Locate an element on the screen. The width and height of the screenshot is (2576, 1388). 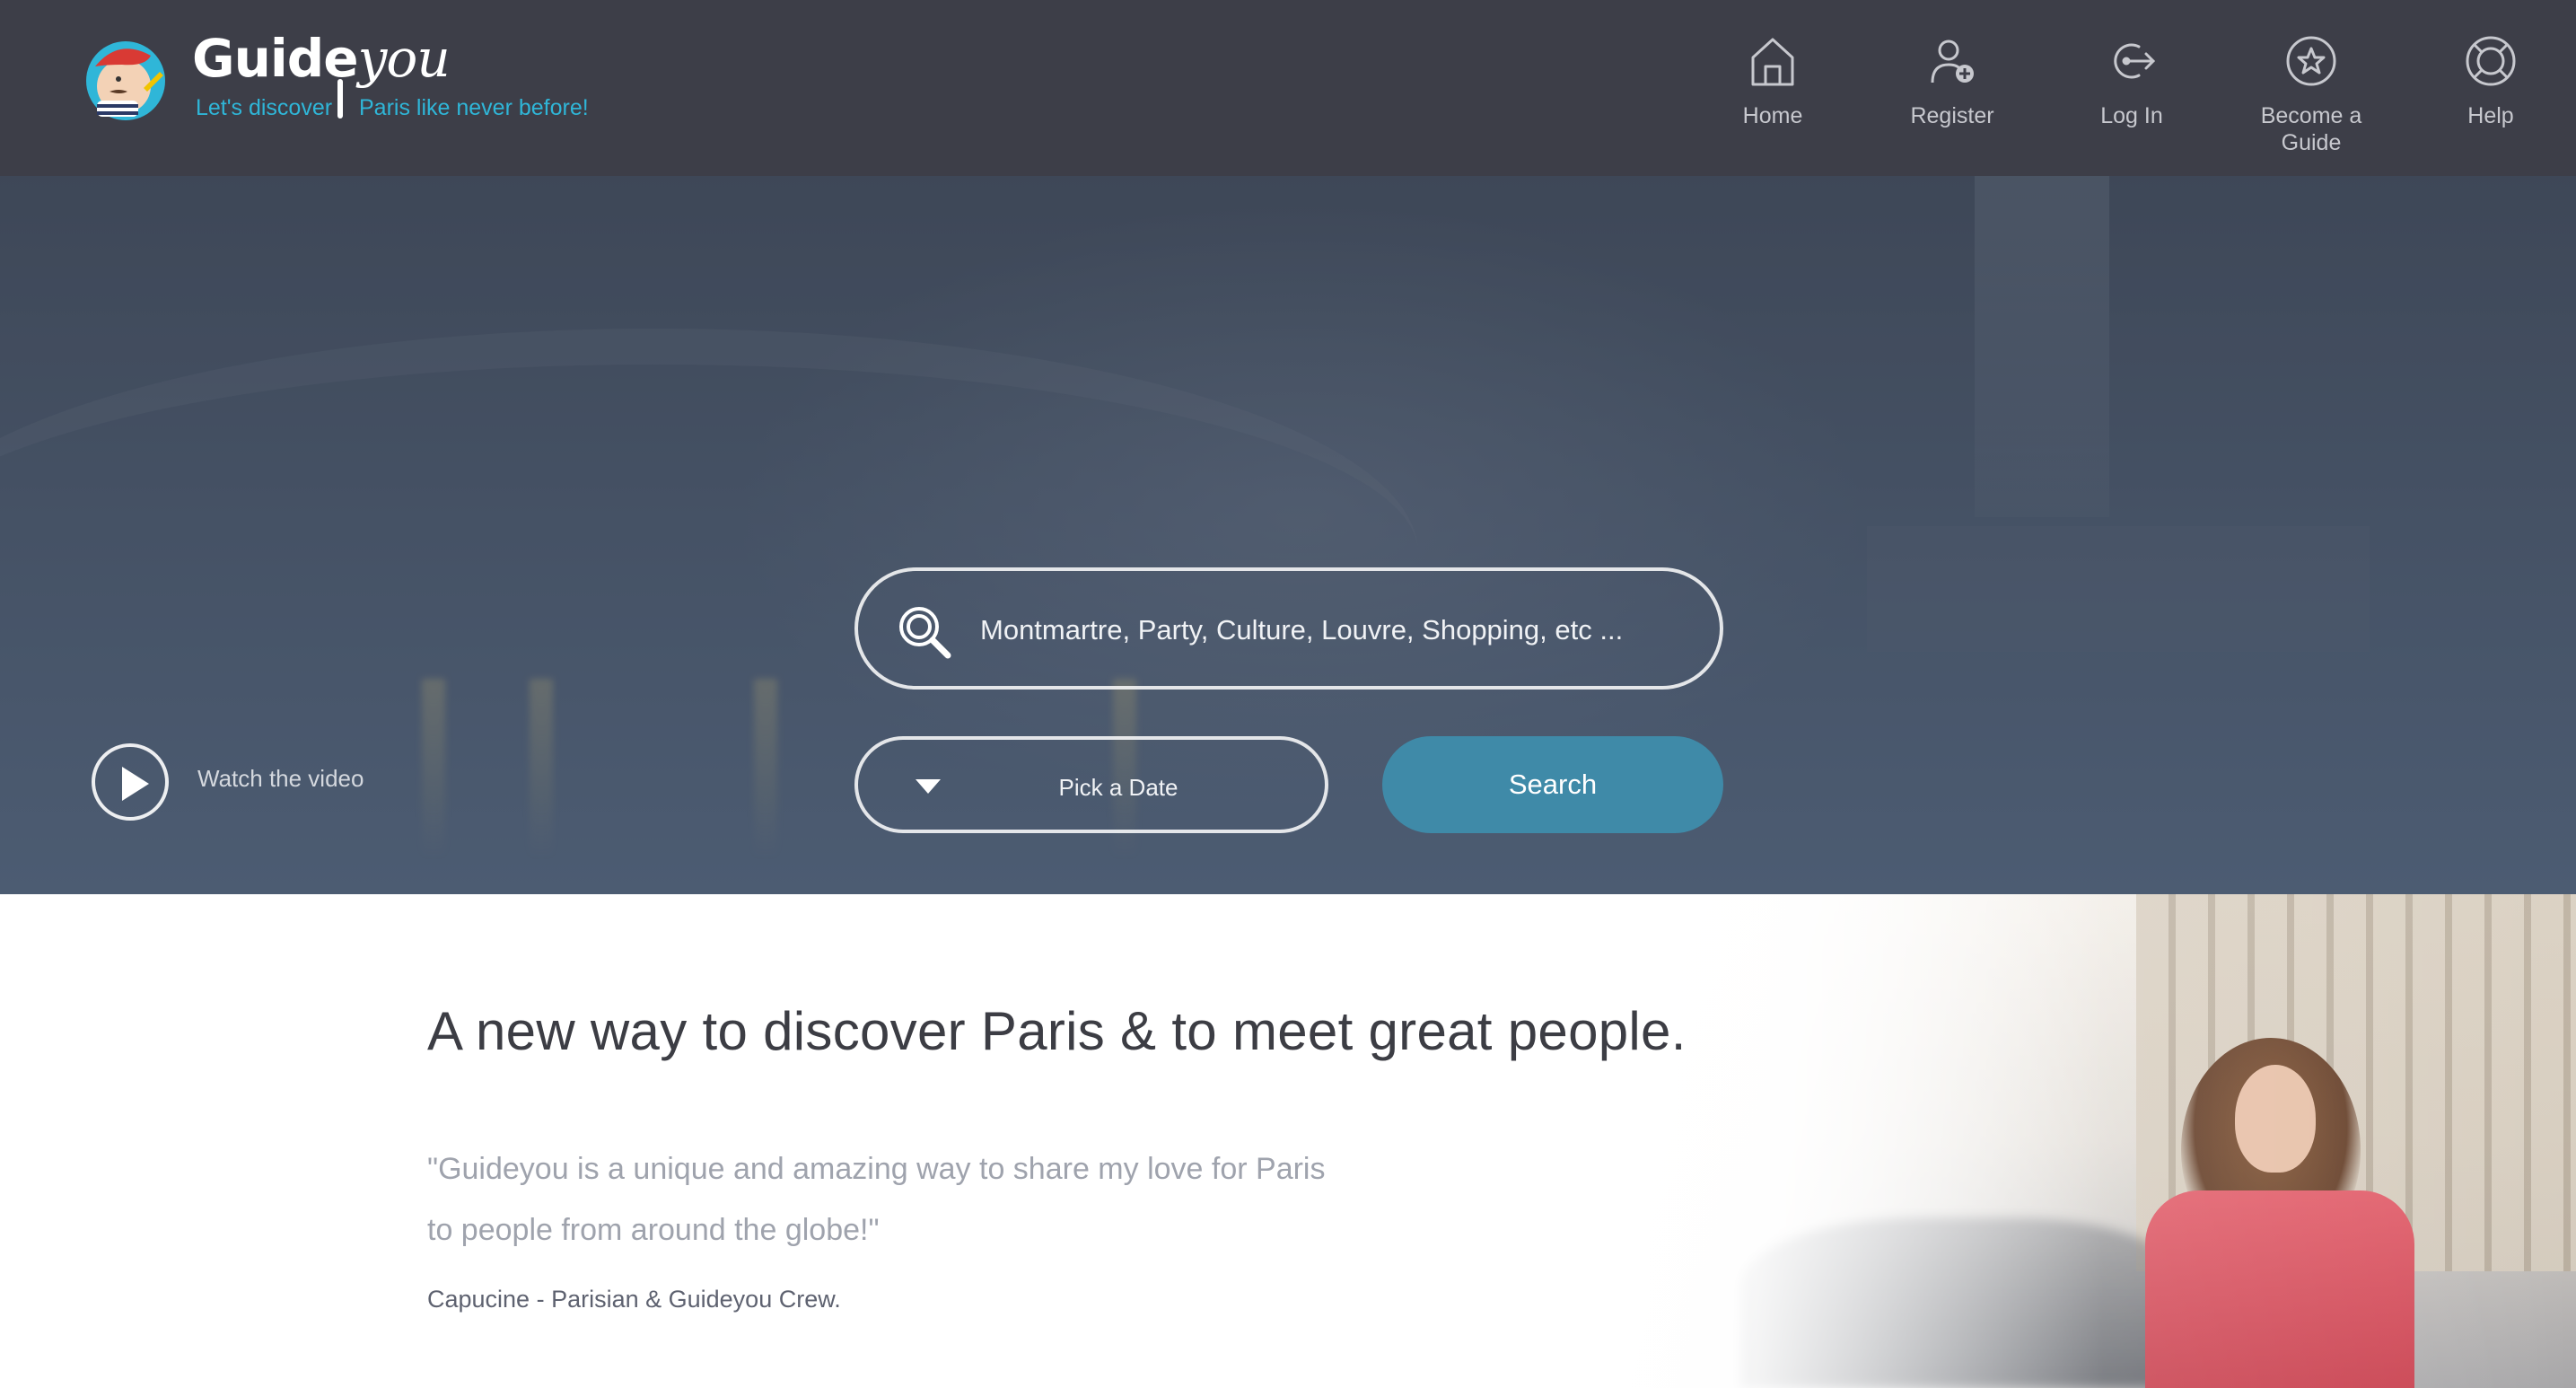
nav-login: Log In is located at coordinates (2131, 80).